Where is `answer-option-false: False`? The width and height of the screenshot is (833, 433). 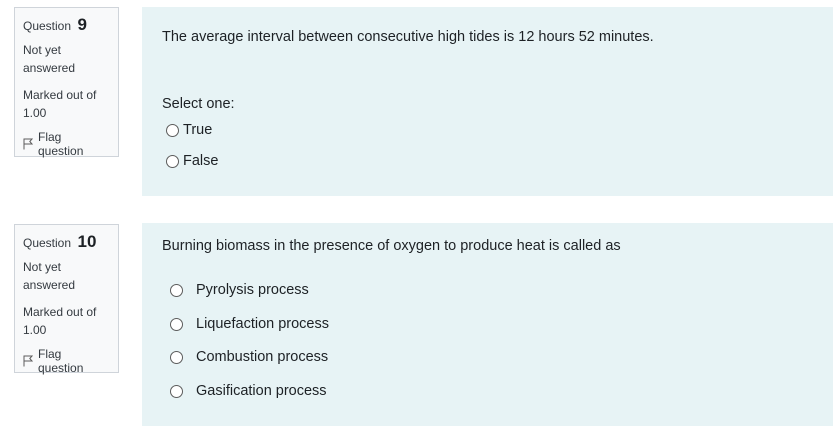
answer-option-false: False is located at coordinates (192, 161).